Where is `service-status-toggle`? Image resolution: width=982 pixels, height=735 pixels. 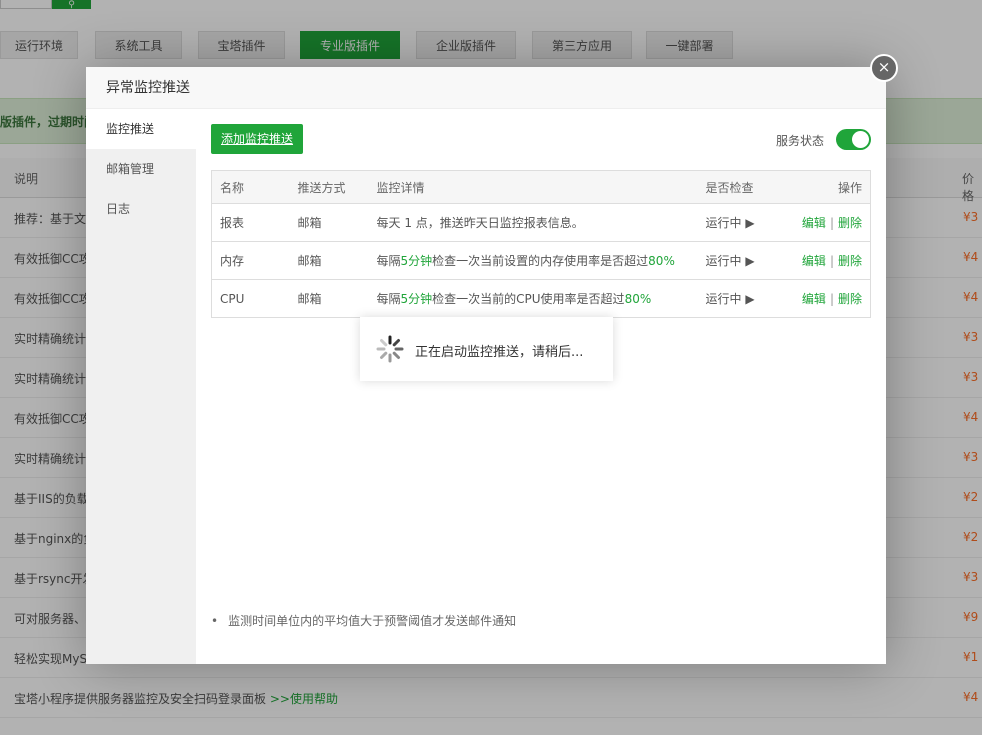
service-status-toggle is located at coordinates (853, 139).